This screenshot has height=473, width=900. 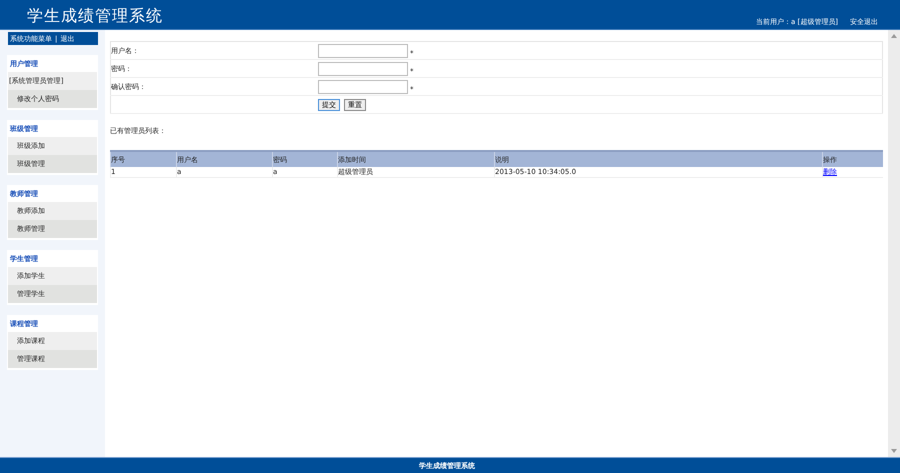 What do you see at coordinates (894, 243) in the screenshot?
I see `scrollbar` at bounding box center [894, 243].